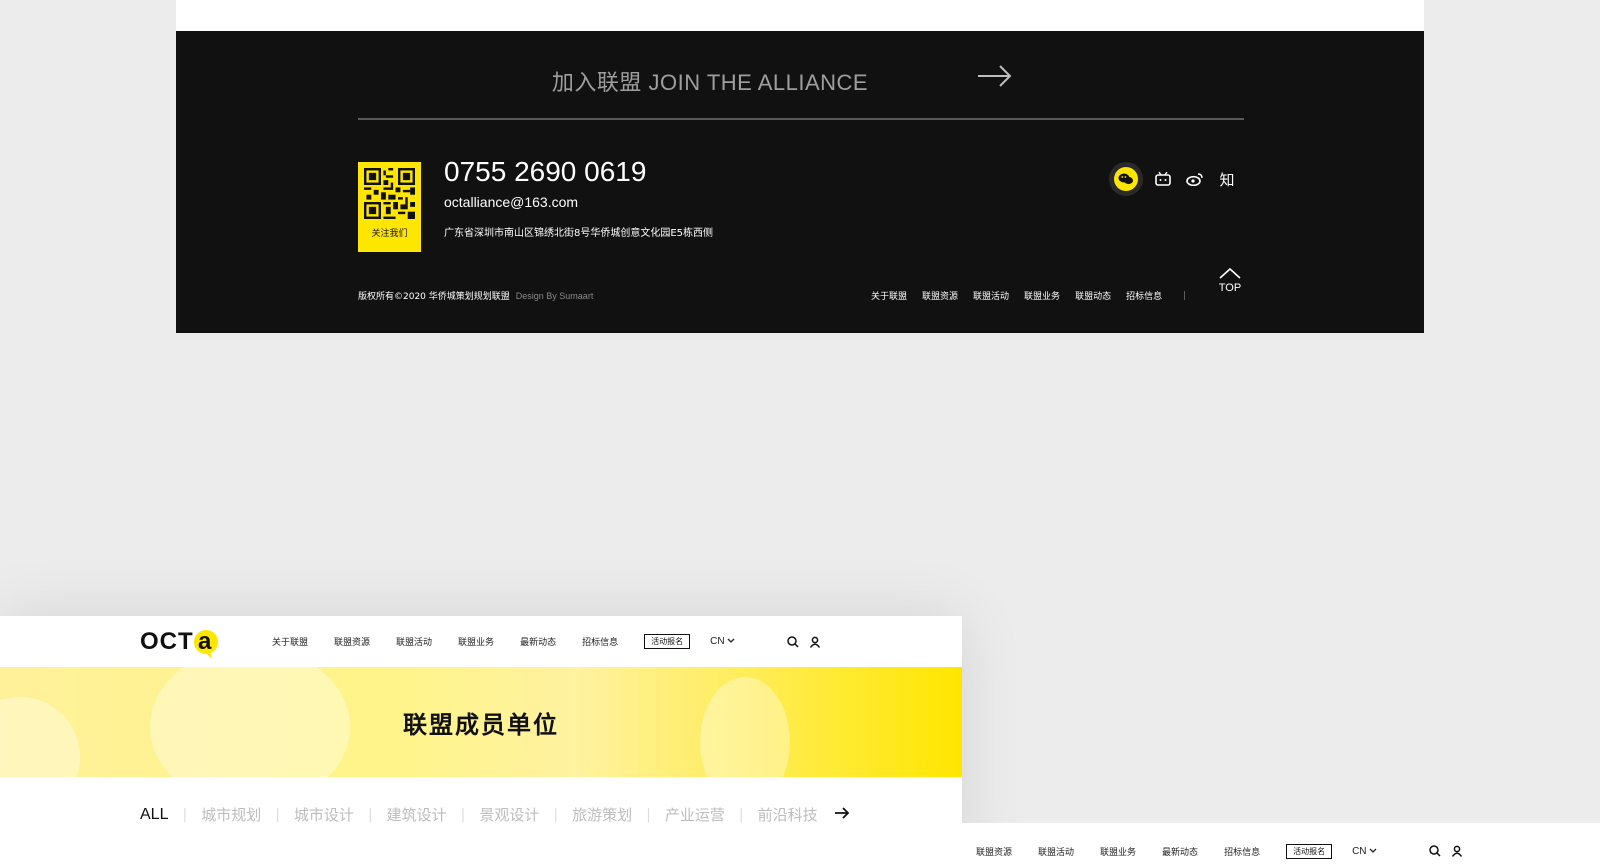 This screenshot has height=867, width=1600. I want to click on join-alliance-label: 加入联盟 JOIN THE ALLIANCE, so click(710, 82).